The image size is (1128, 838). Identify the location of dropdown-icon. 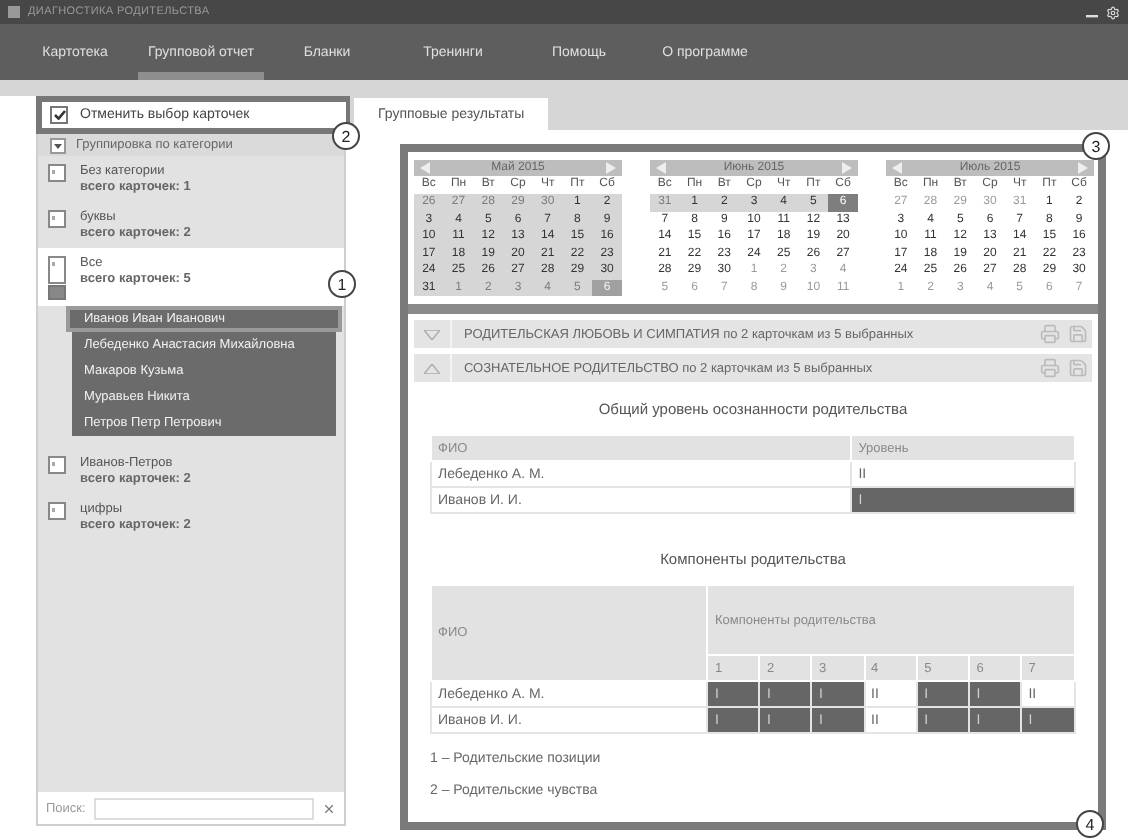
(58, 145).